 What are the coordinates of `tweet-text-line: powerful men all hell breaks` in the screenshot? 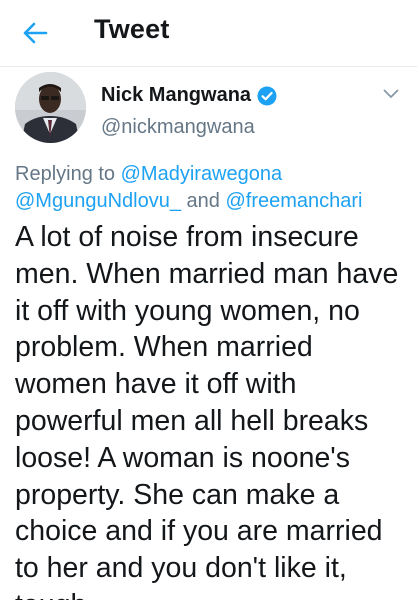 It's located at (192, 420).